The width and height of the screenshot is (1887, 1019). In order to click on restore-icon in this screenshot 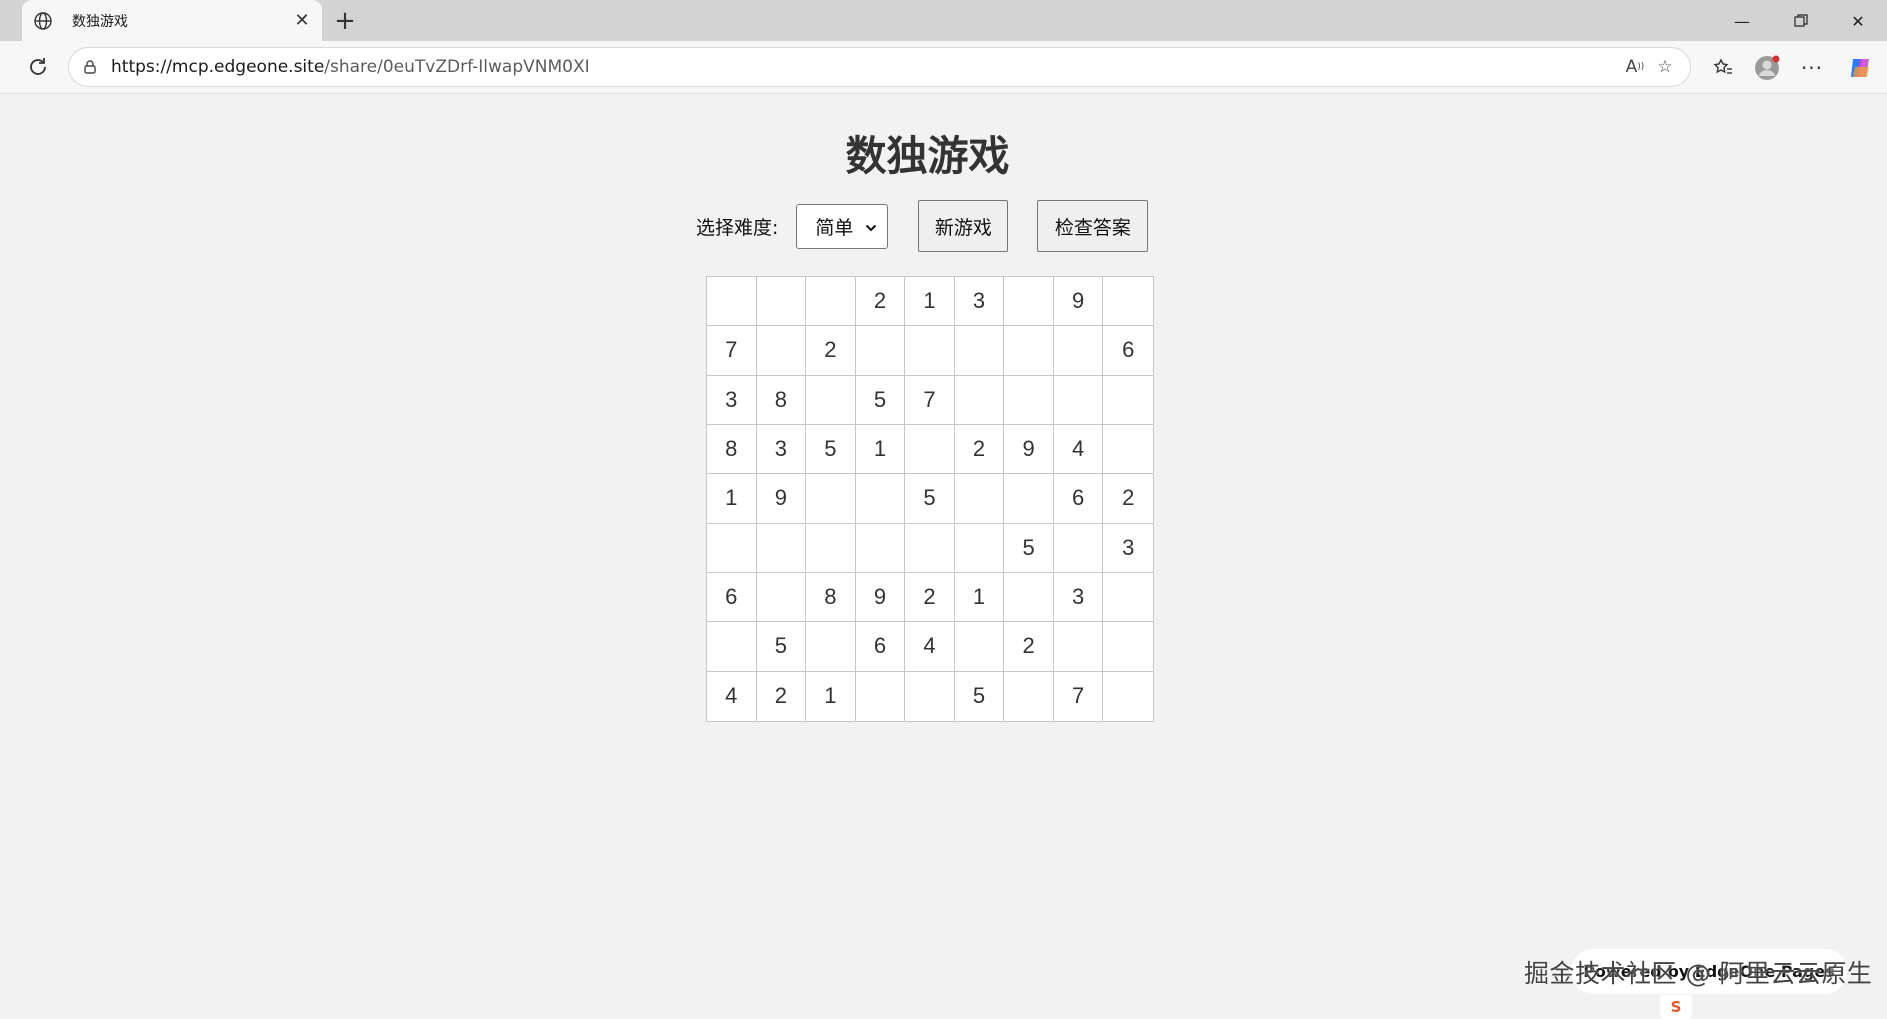, I will do `click(1801, 21)`.